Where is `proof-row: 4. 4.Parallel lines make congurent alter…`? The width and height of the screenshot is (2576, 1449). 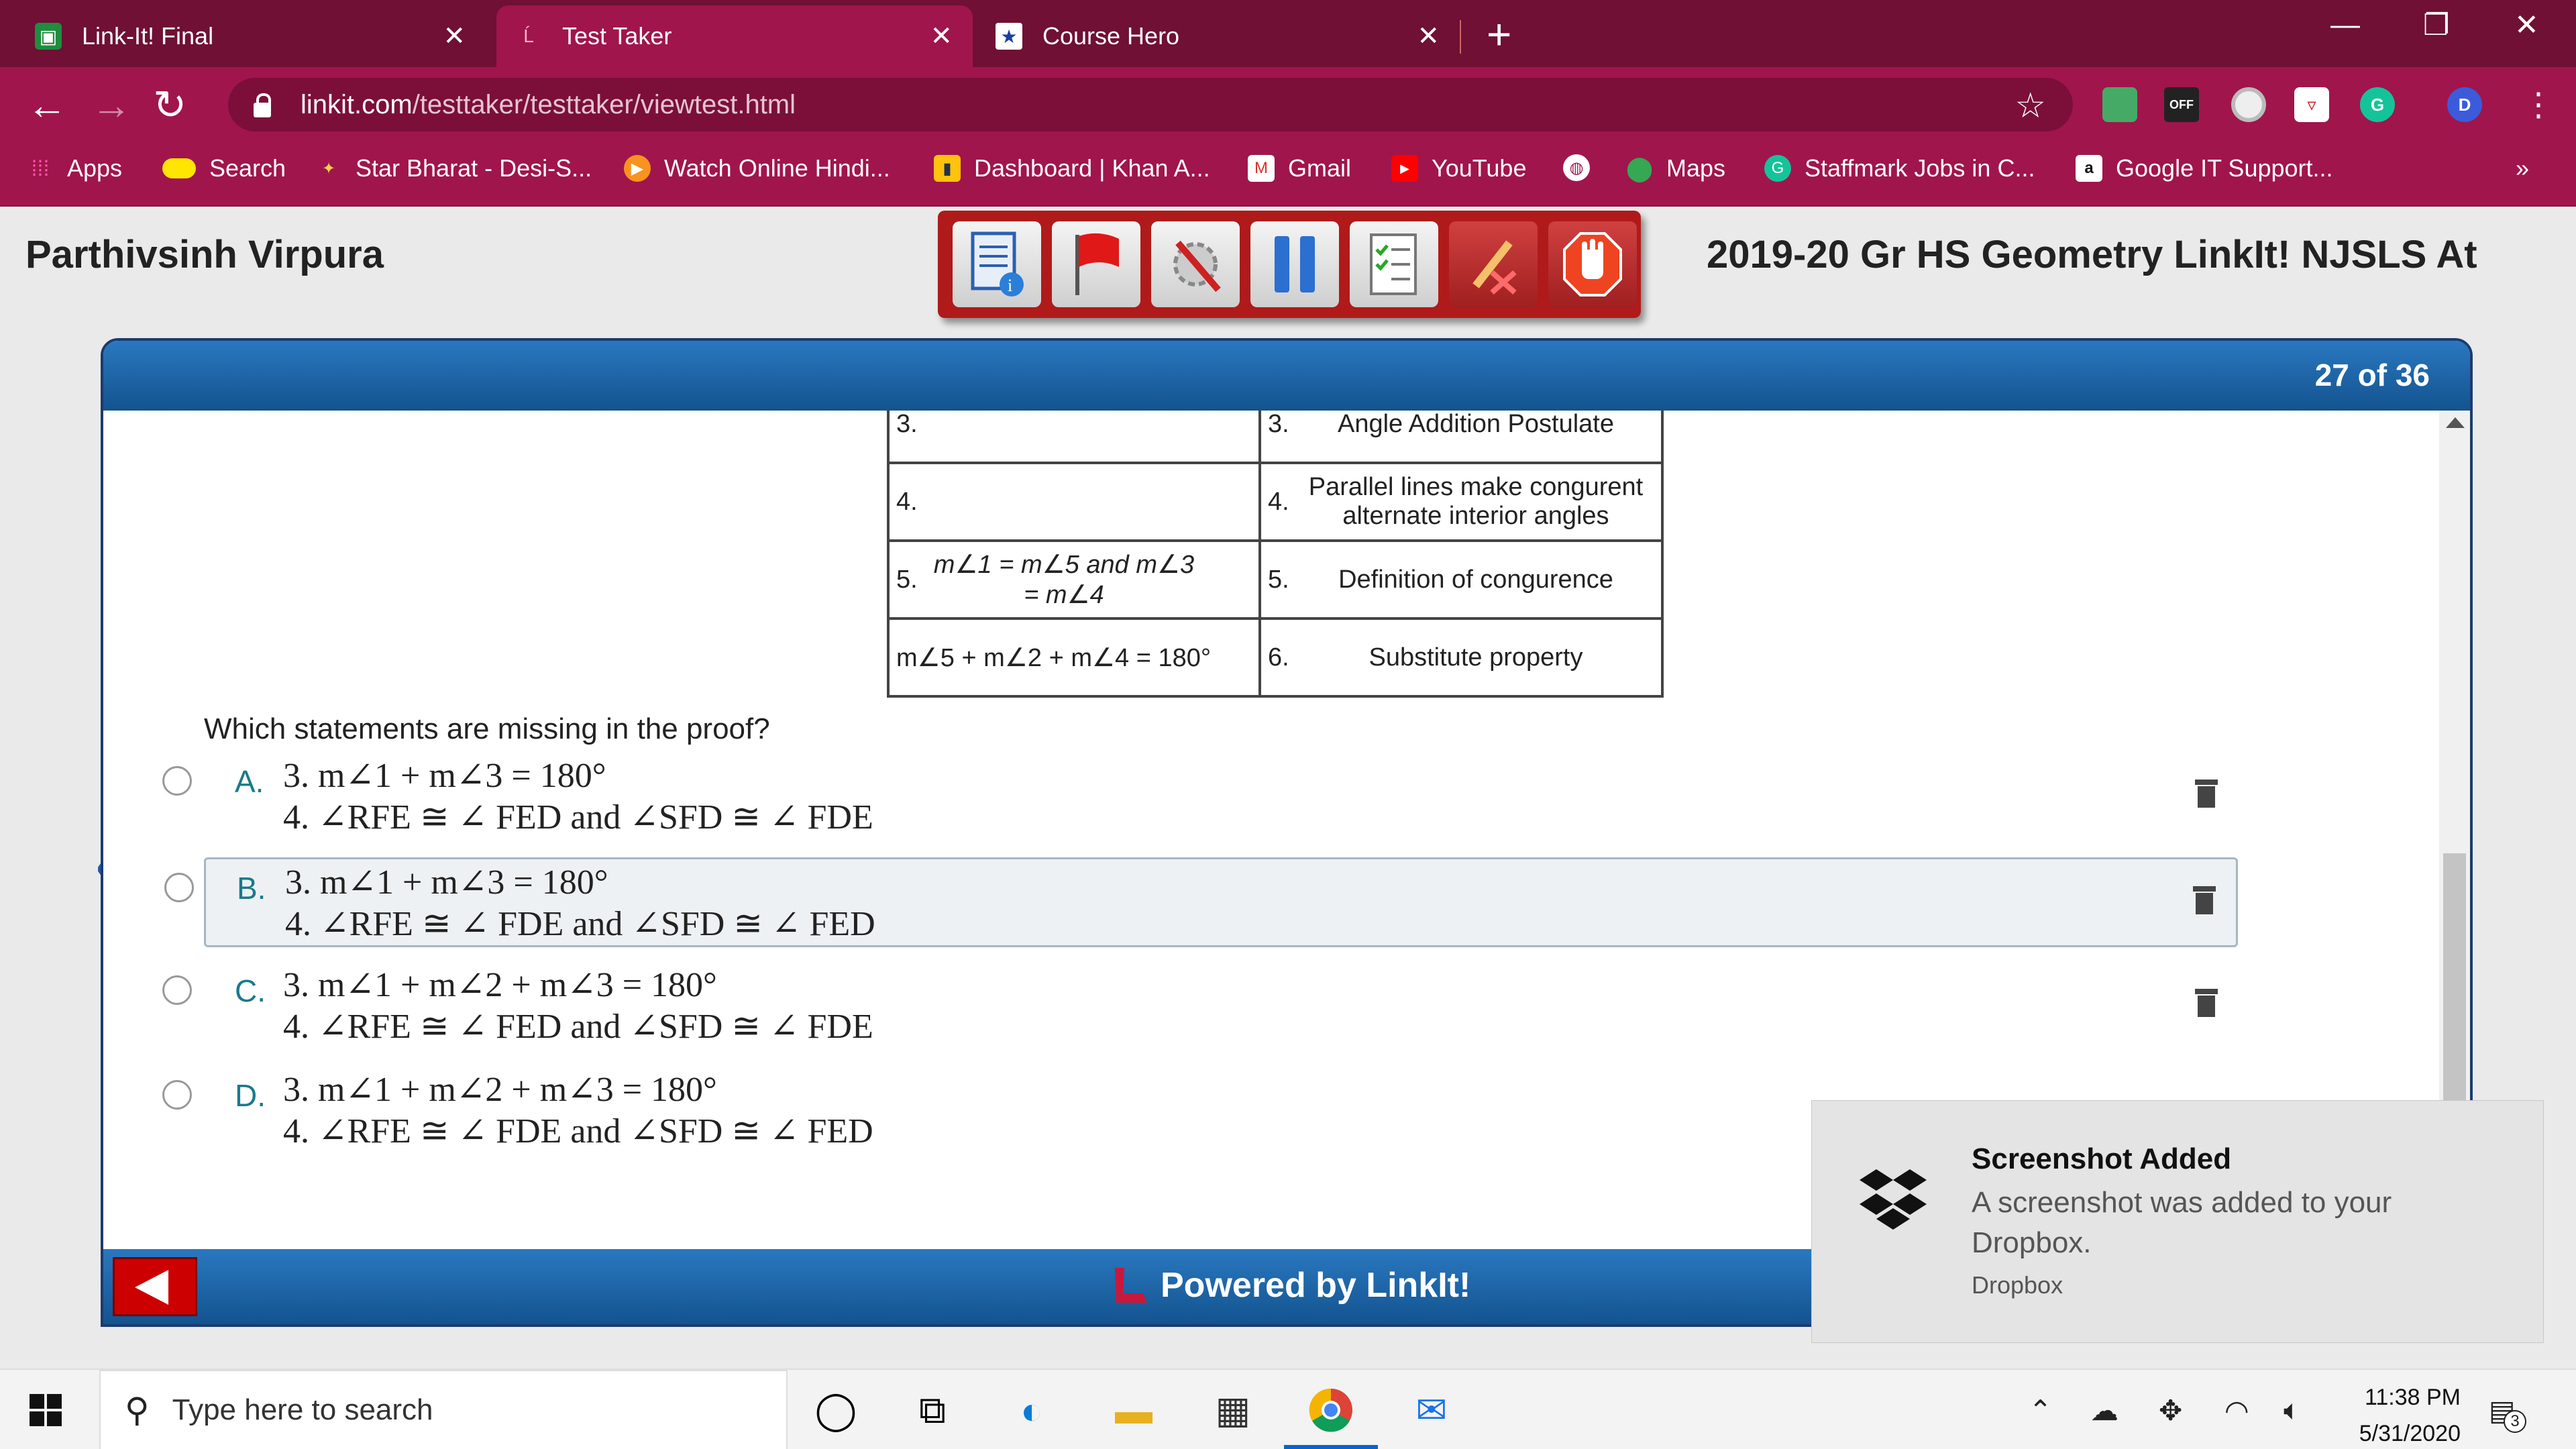
proof-row: 4. 4.Parallel lines make congurent alter… is located at coordinates (1275, 502).